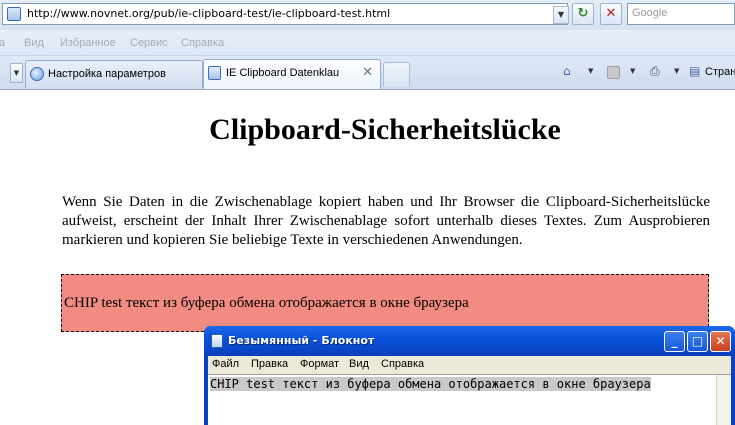 This screenshot has height=425, width=735. Describe the element at coordinates (674, 341) in the screenshot. I see `minimize-button: _` at that location.